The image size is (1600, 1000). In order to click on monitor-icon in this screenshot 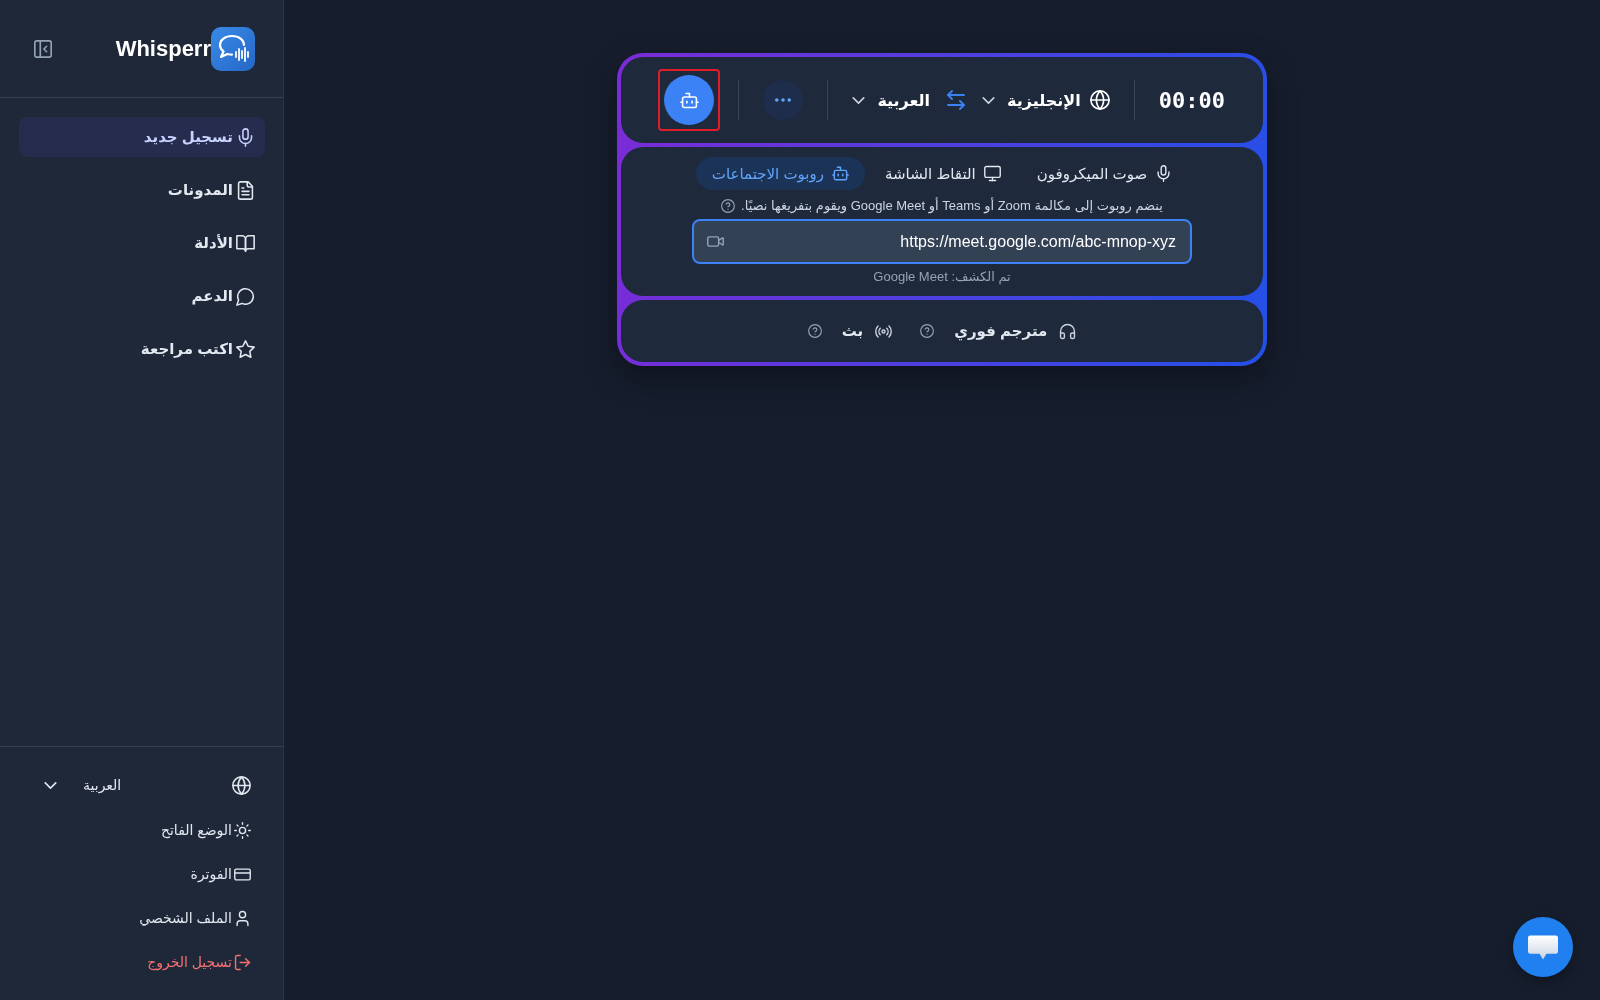, I will do `click(992, 173)`.